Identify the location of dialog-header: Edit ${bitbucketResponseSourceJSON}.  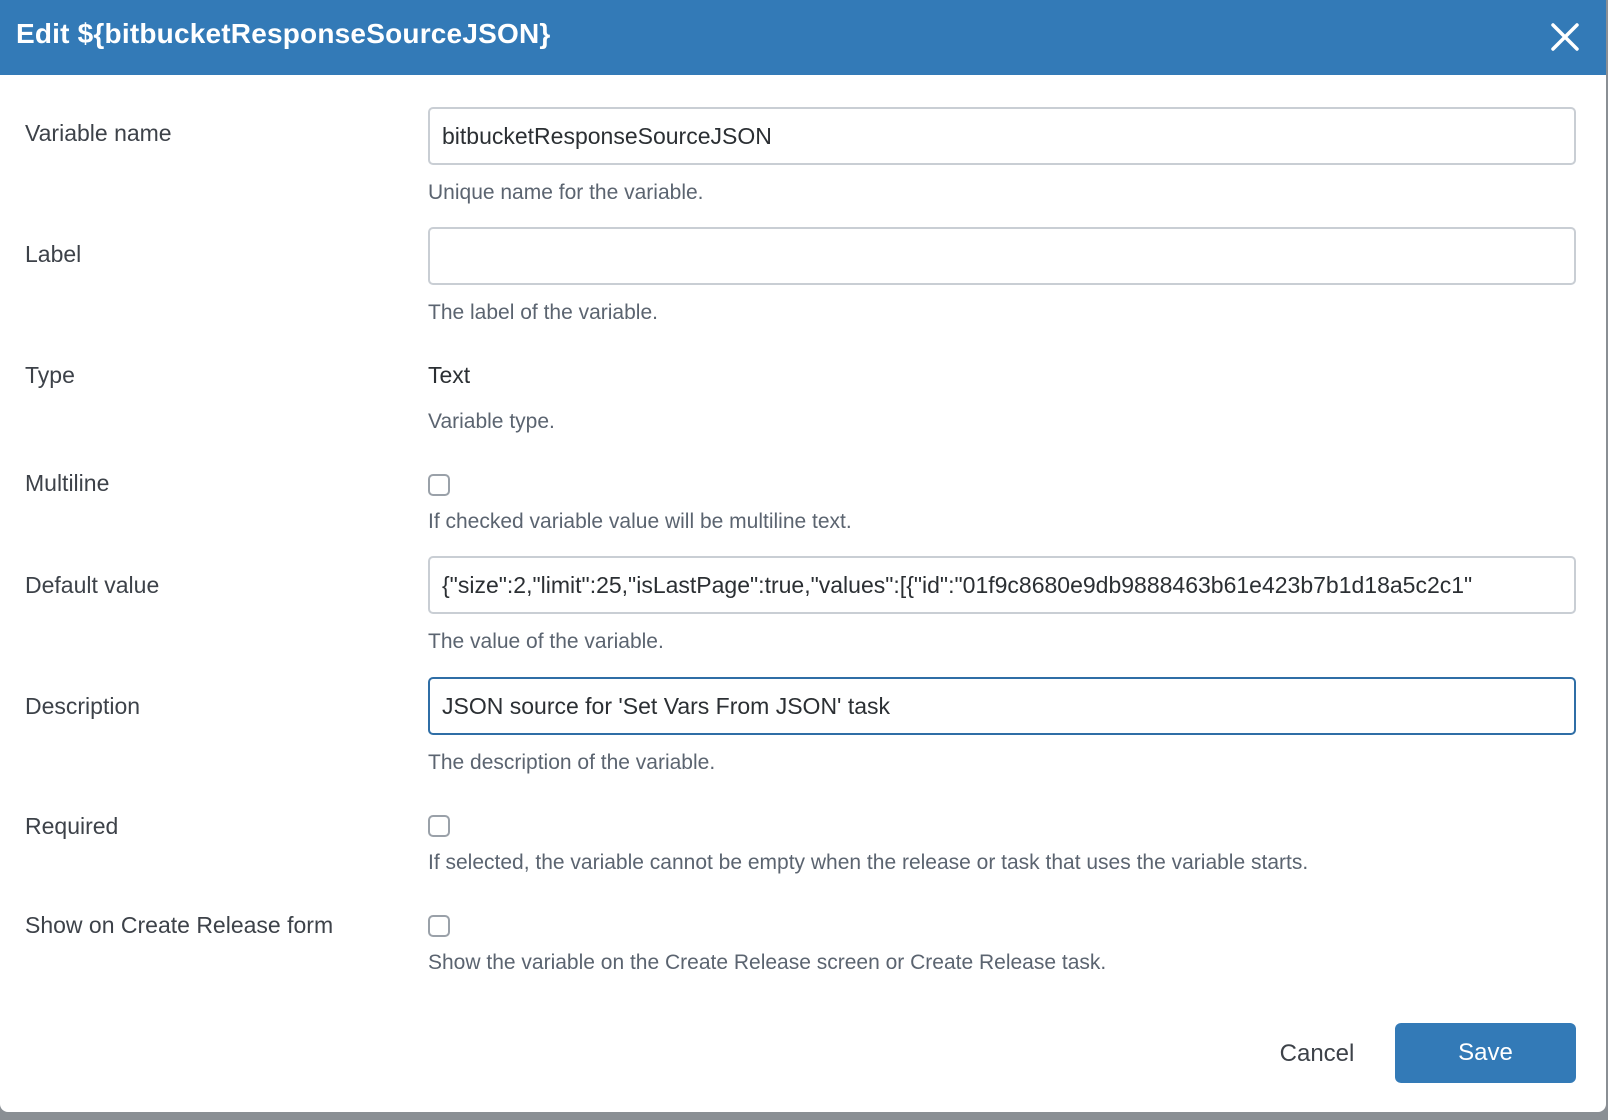
(803, 37).